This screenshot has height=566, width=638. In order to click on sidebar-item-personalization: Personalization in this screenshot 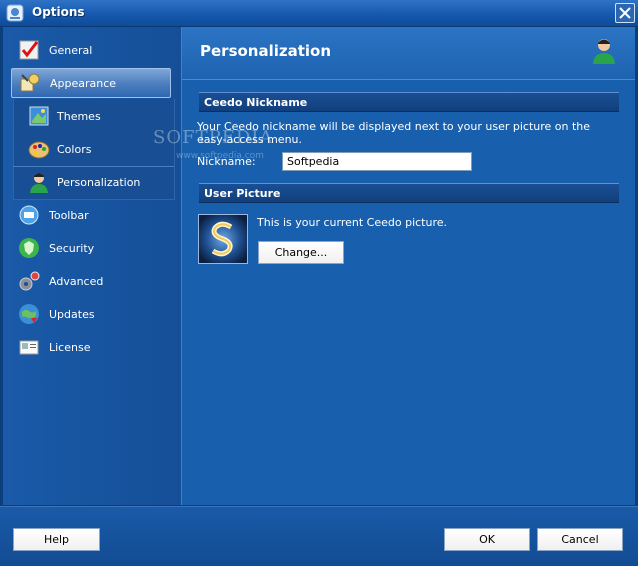, I will do `click(92, 182)`.